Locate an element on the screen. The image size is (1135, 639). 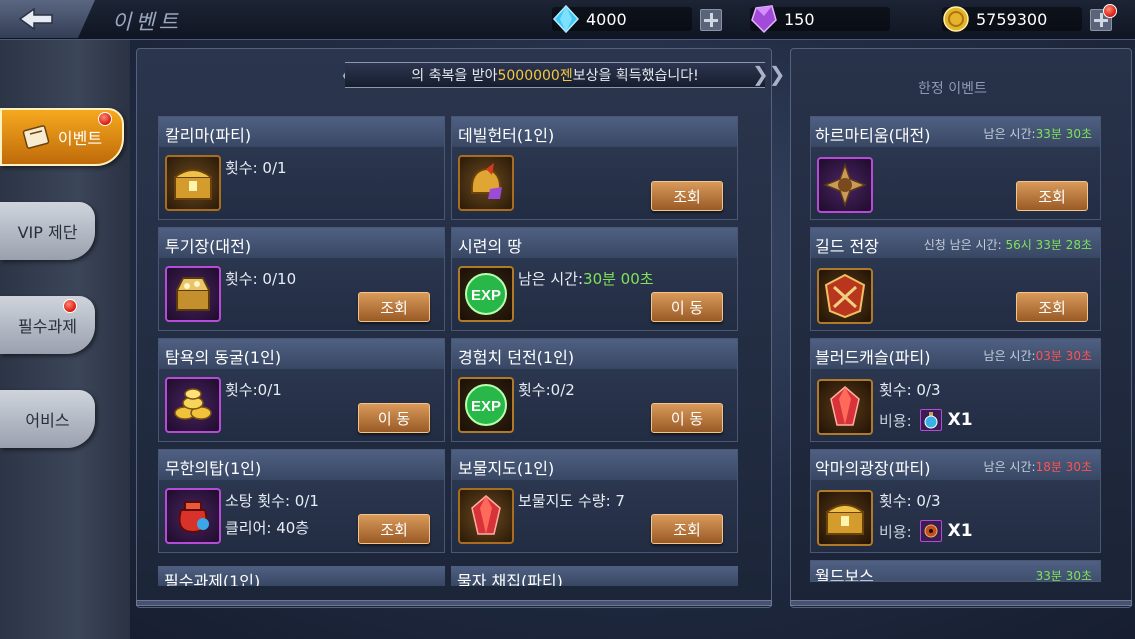
sidebar-item-label: 이벤트 is located at coordinates (80, 138).